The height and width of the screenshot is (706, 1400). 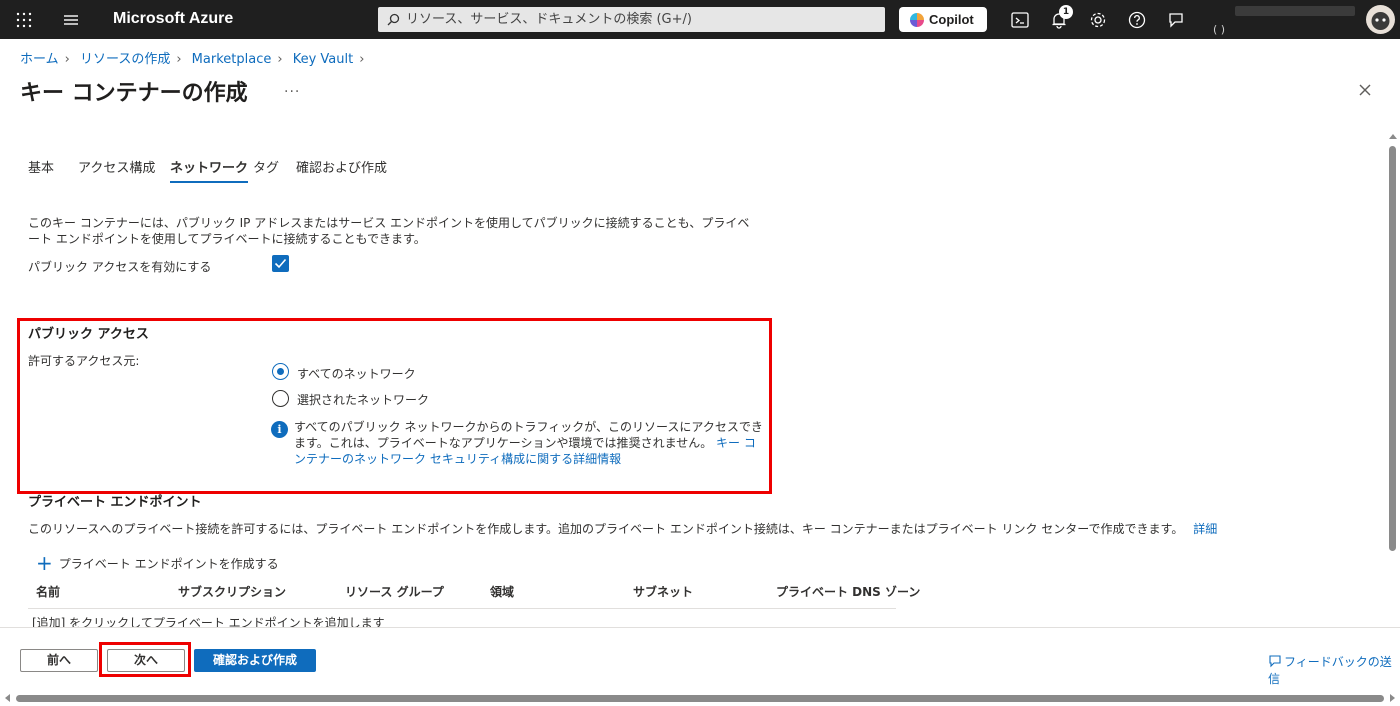 What do you see at coordinates (1098, 20) in the screenshot?
I see `gear-icon` at bounding box center [1098, 20].